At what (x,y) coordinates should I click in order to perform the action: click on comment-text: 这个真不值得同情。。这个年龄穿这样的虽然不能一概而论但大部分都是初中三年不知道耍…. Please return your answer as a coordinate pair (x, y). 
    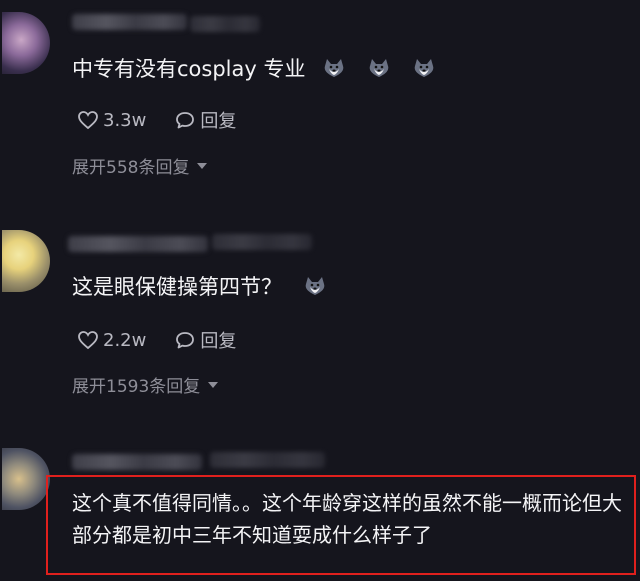
    Looking at the image, I should click on (347, 519).